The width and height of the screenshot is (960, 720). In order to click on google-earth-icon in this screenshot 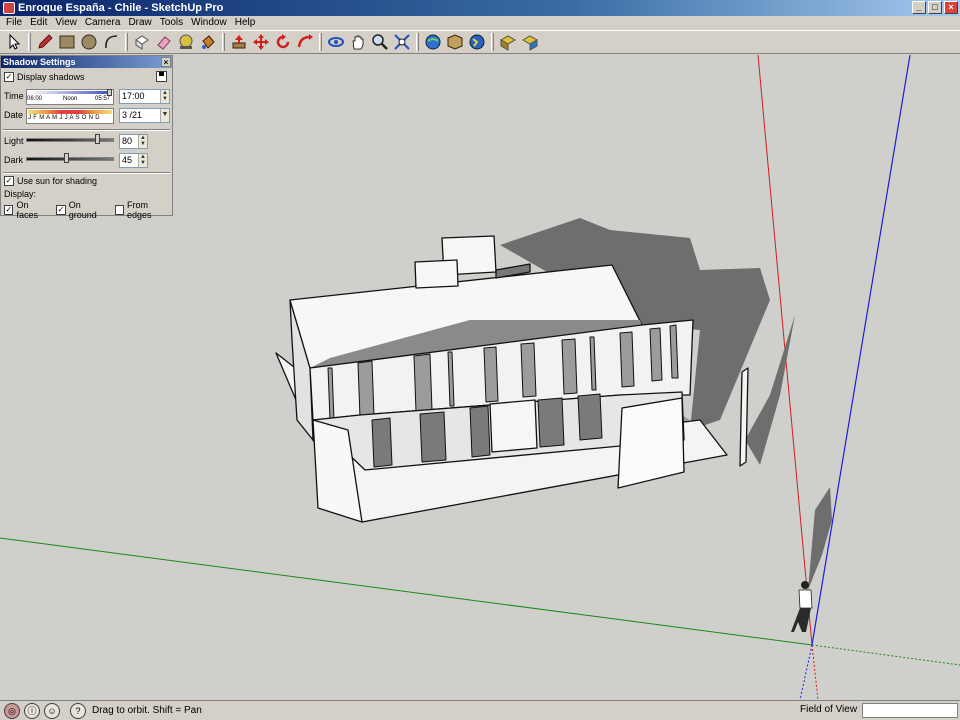, I will do `click(477, 42)`.